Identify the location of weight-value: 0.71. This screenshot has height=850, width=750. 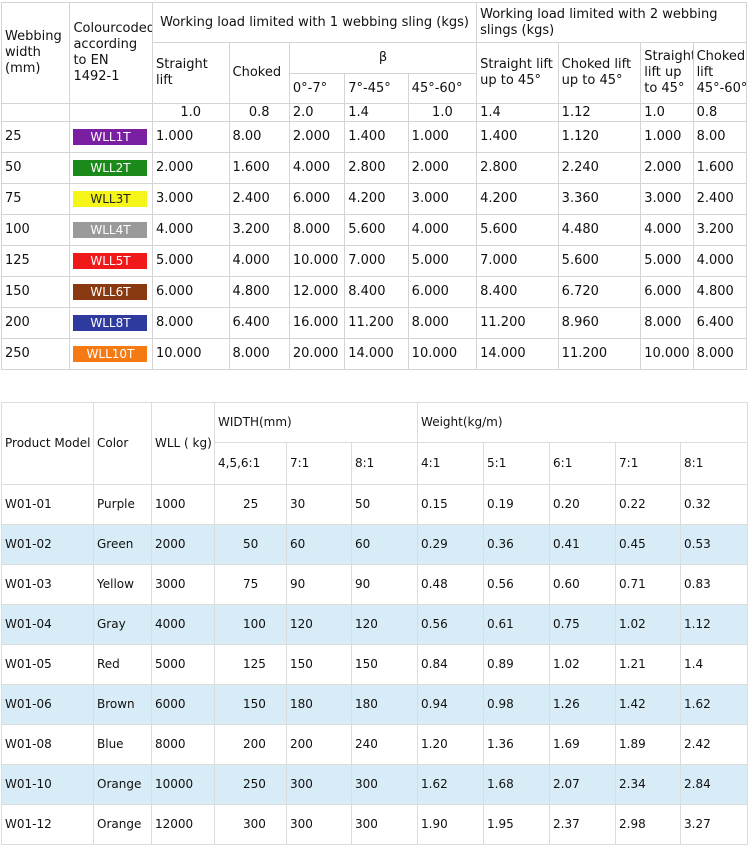
(648, 584).